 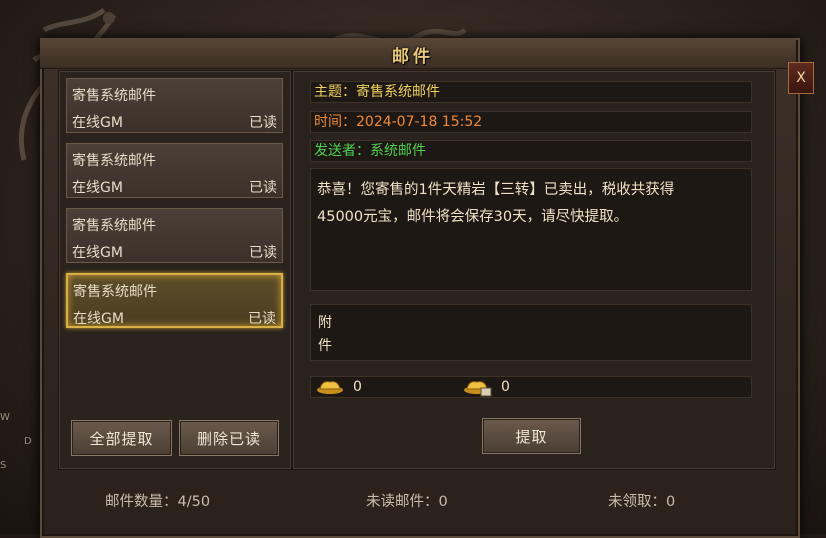 What do you see at coordinates (531, 332) in the screenshot?
I see `attachment-area: 附件` at bounding box center [531, 332].